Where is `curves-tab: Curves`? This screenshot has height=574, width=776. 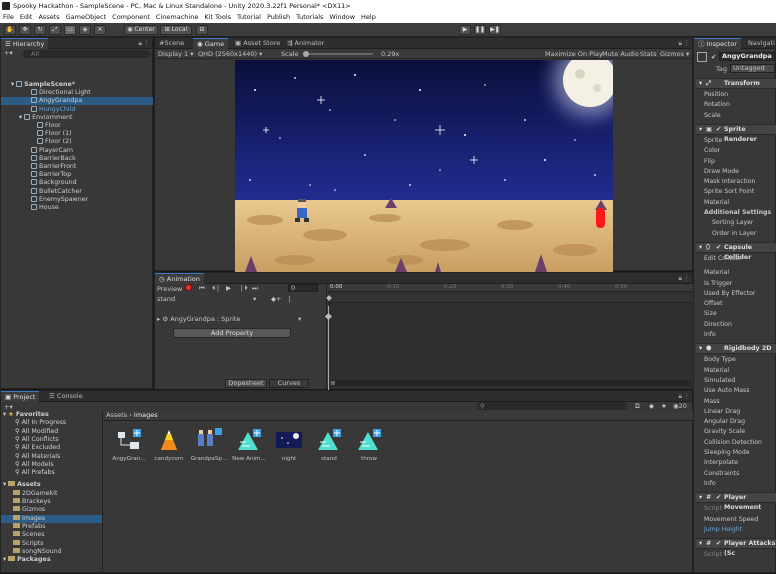
curves-tab: Curves is located at coordinates (289, 383).